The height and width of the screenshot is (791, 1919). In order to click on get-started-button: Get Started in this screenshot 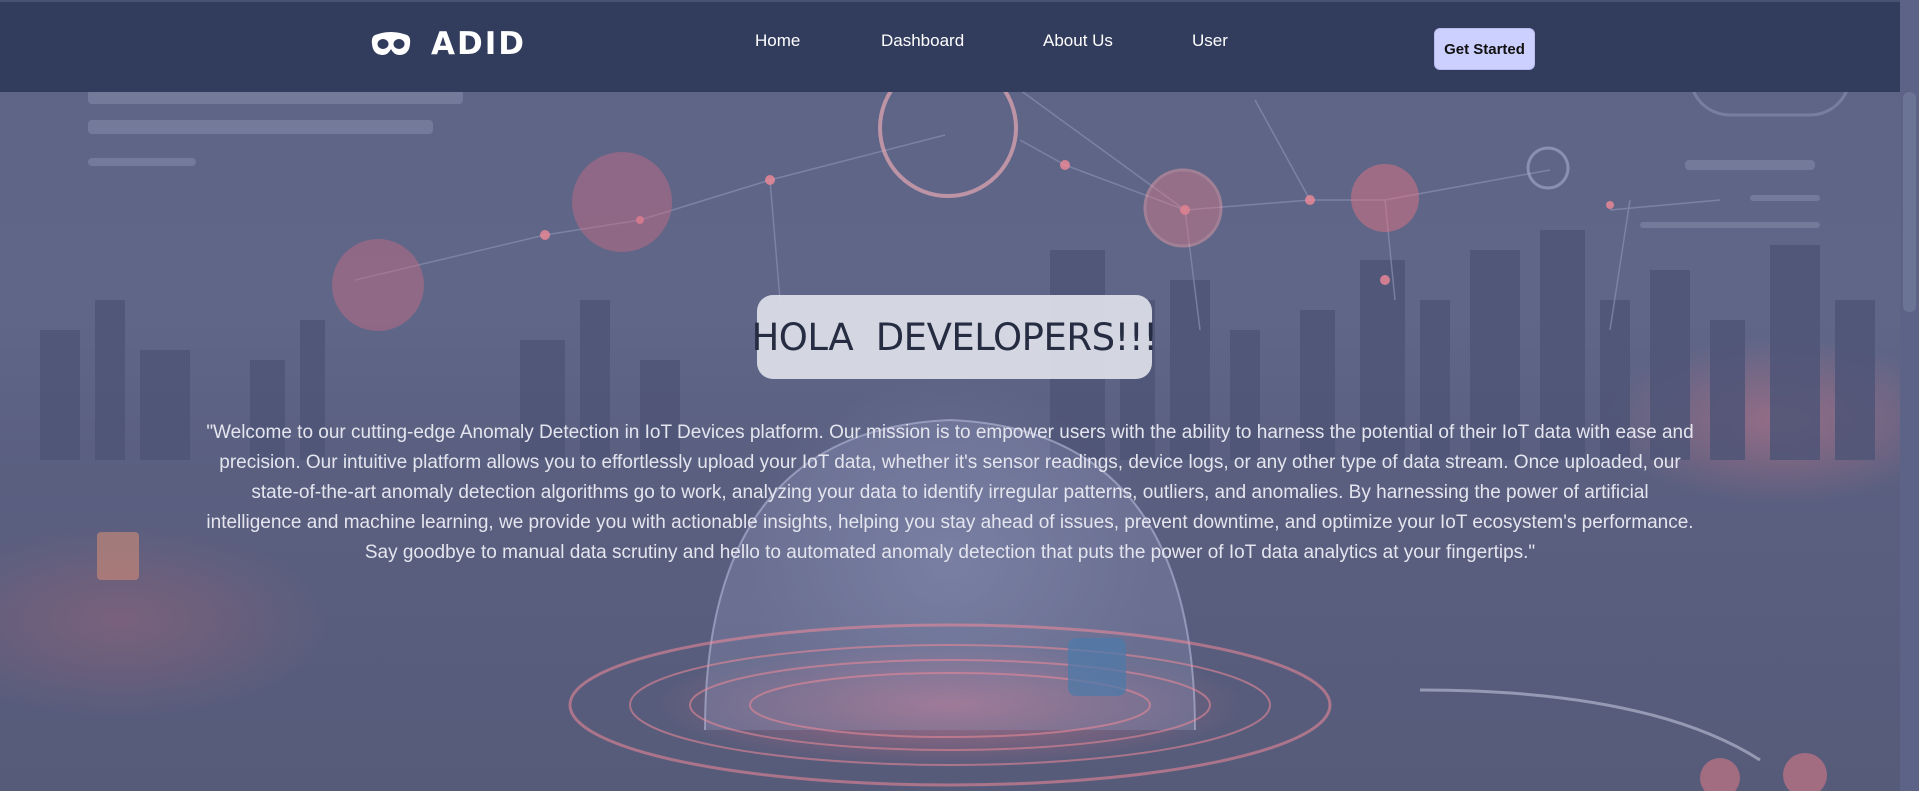, I will do `click(1484, 49)`.